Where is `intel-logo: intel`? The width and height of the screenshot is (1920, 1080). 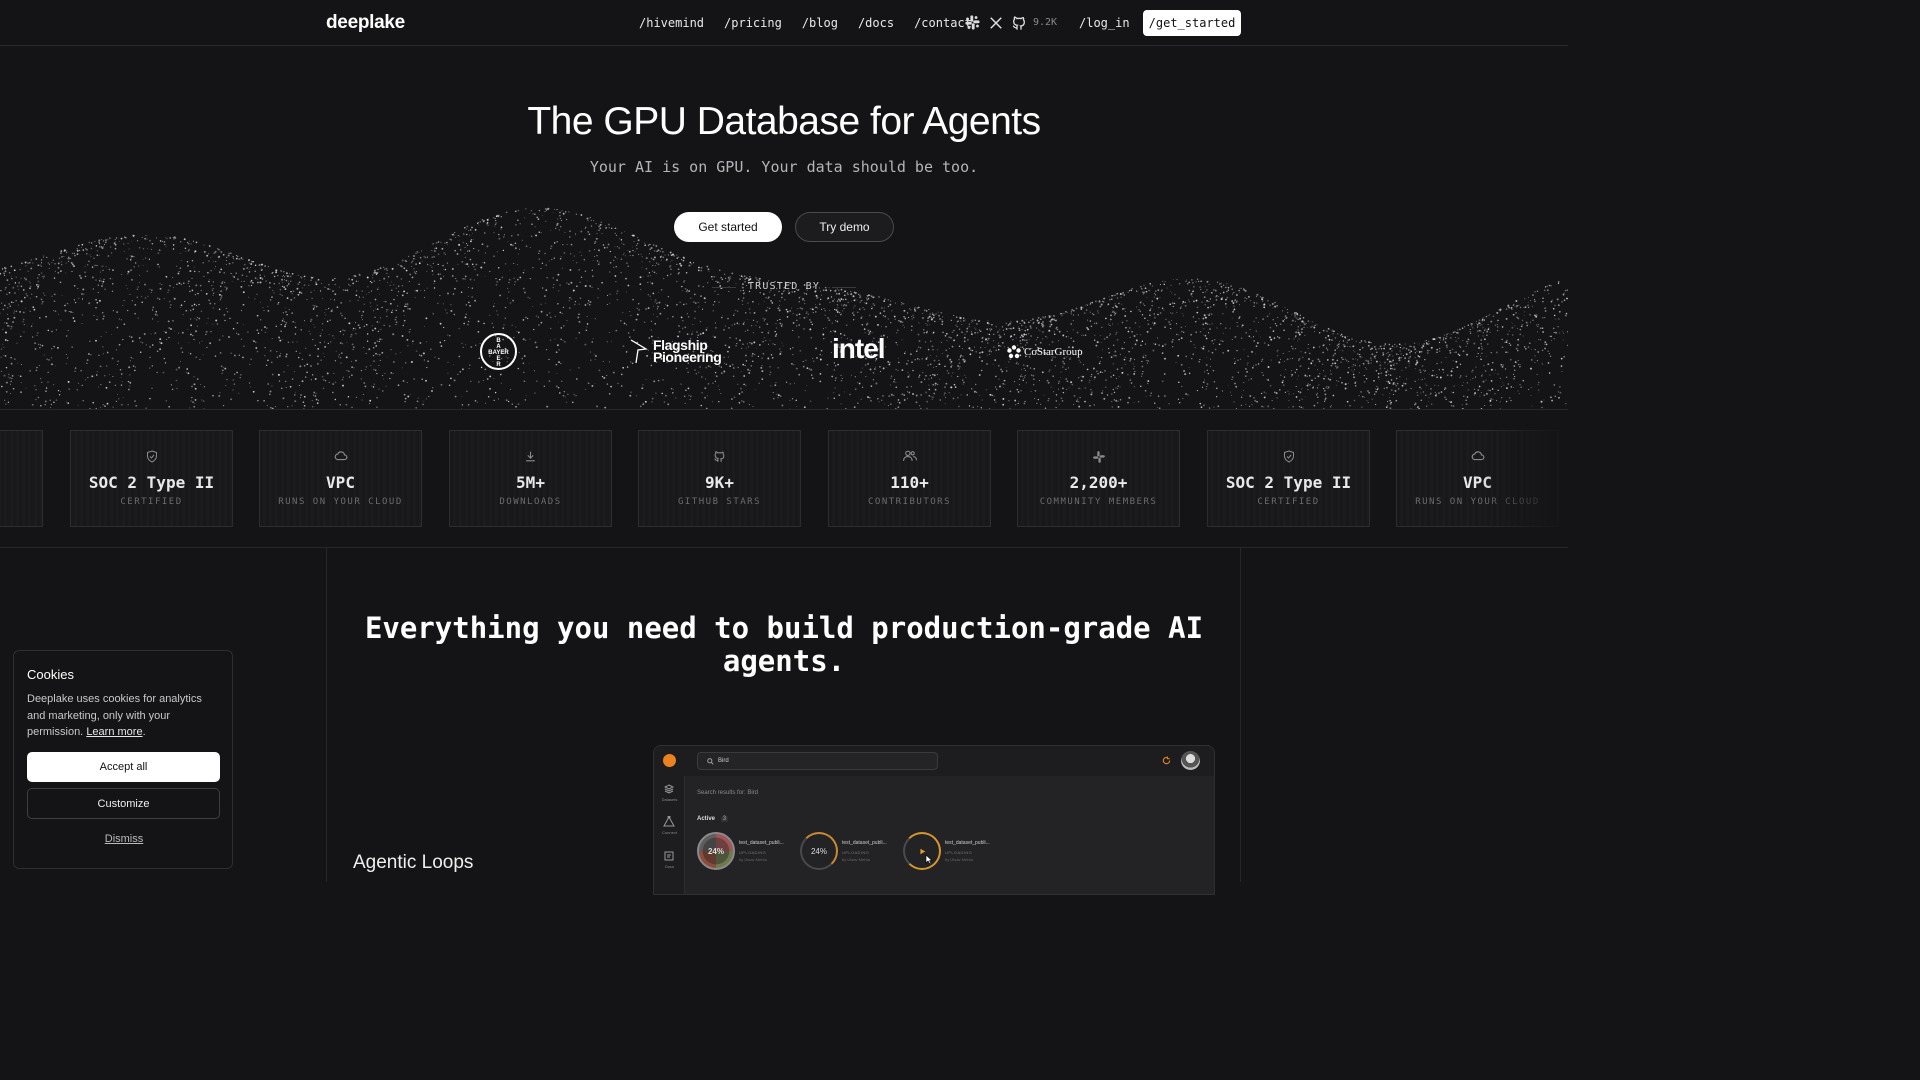 intel-logo: intel is located at coordinates (859, 348).